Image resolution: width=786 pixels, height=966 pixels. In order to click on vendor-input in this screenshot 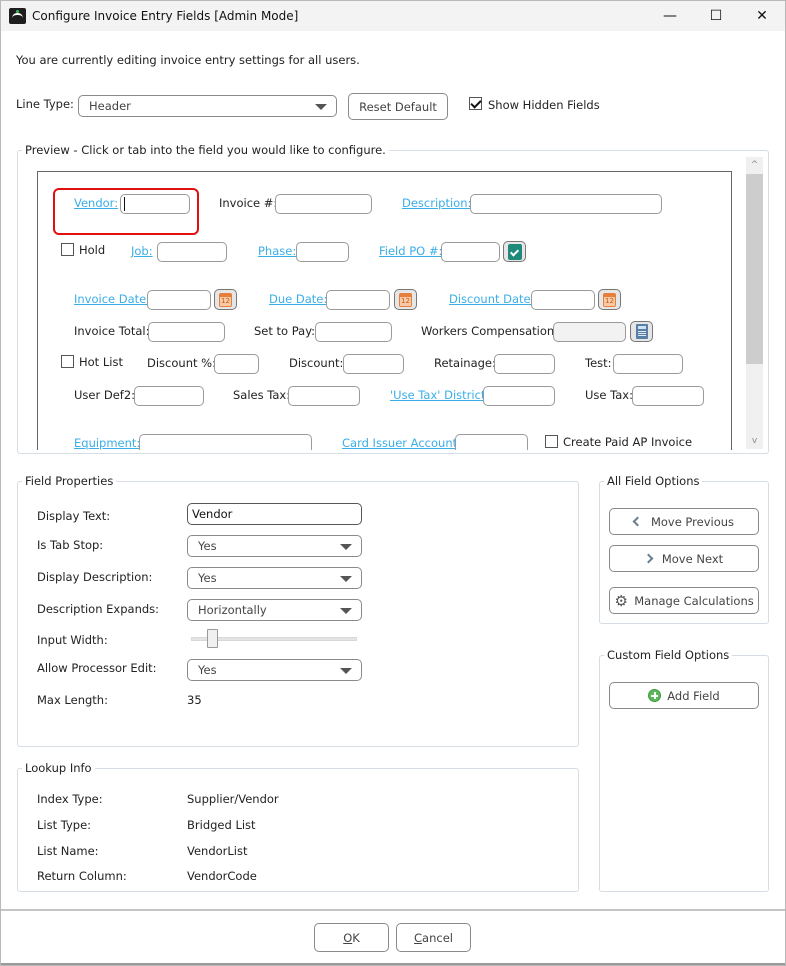, I will do `click(155, 204)`.